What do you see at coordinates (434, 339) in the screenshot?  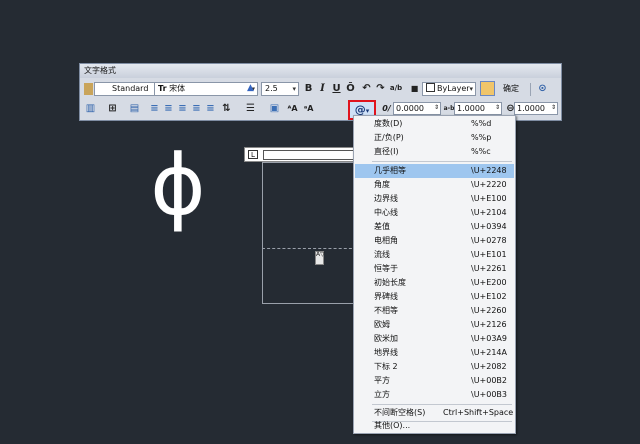 I see `menu-item-omega: 欧米加 \U+03A9` at bounding box center [434, 339].